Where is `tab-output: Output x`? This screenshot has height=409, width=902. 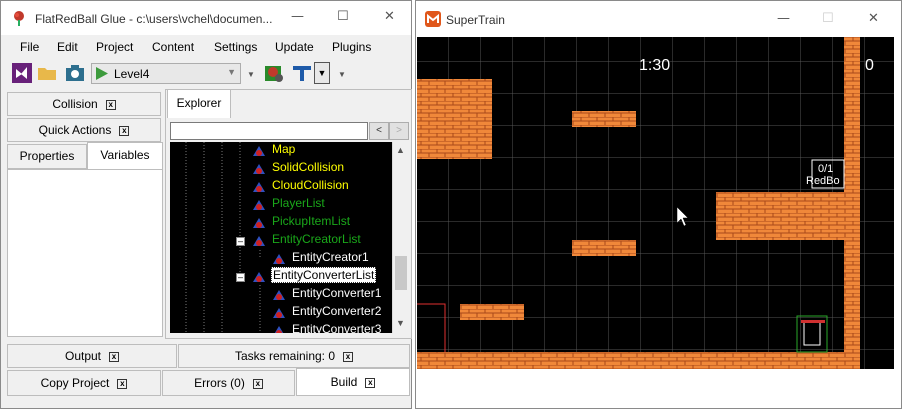
tab-output: Output x is located at coordinates (92, 356).